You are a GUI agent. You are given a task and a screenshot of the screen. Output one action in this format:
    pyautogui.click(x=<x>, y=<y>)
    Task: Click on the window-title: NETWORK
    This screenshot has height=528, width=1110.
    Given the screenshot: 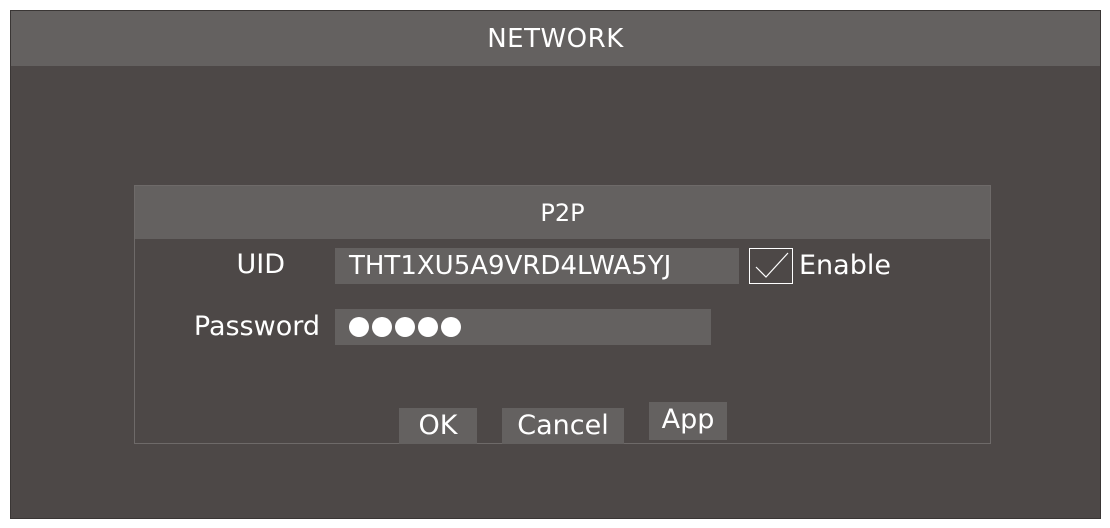 What is the action you would take?
    pyautogui.click(x=555, y=38)
    